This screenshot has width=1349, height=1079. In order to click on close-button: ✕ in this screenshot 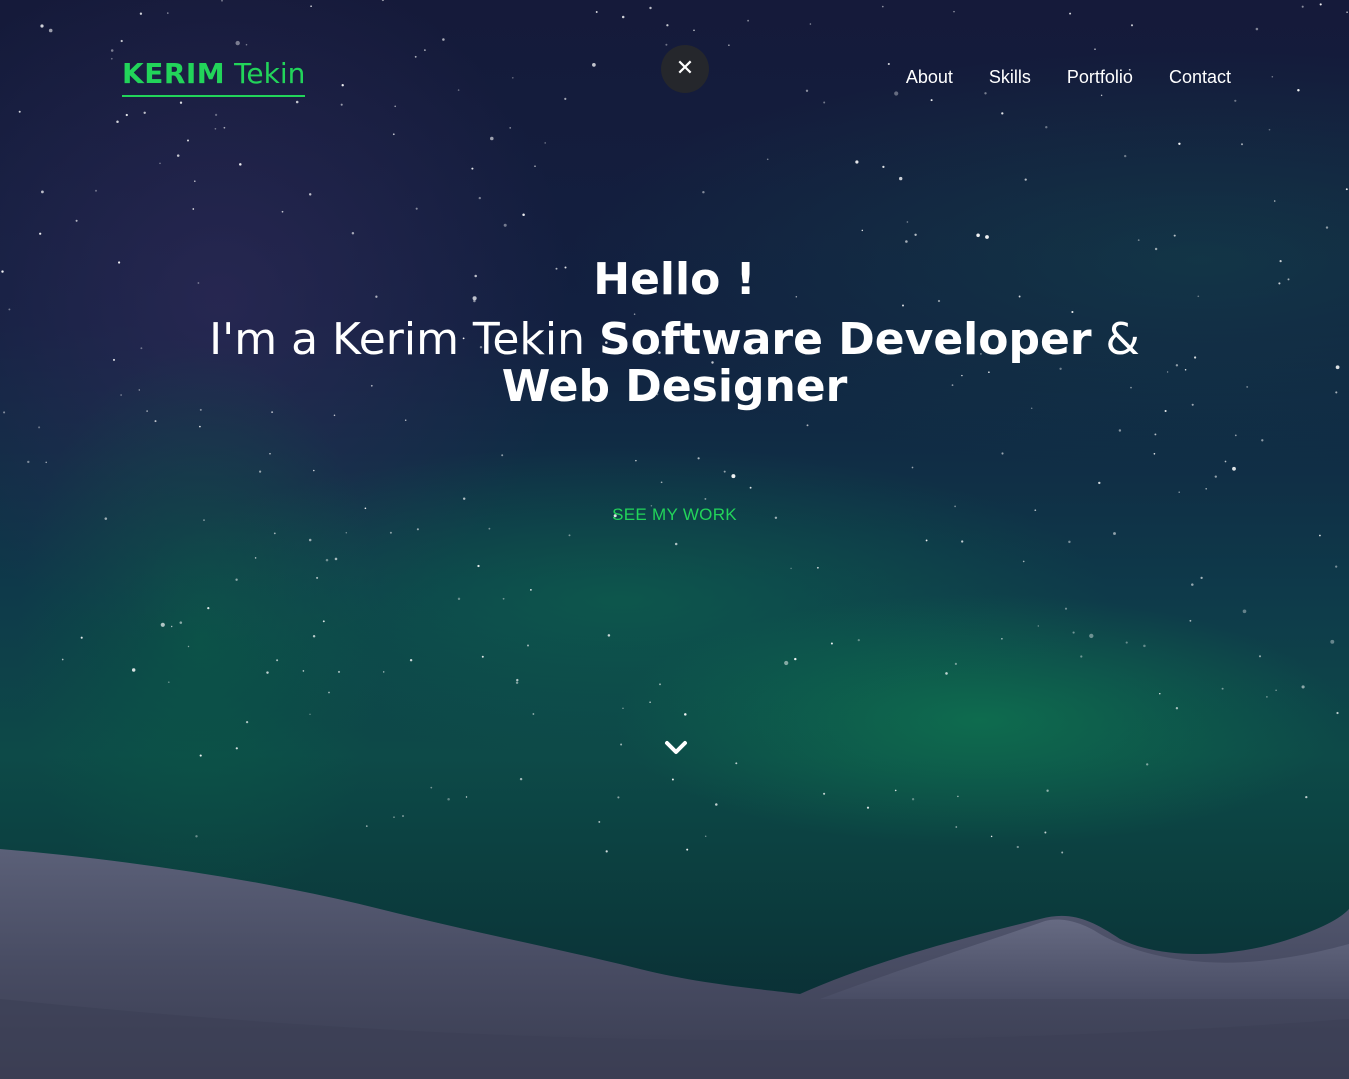, I will do `click(685, 69)`.